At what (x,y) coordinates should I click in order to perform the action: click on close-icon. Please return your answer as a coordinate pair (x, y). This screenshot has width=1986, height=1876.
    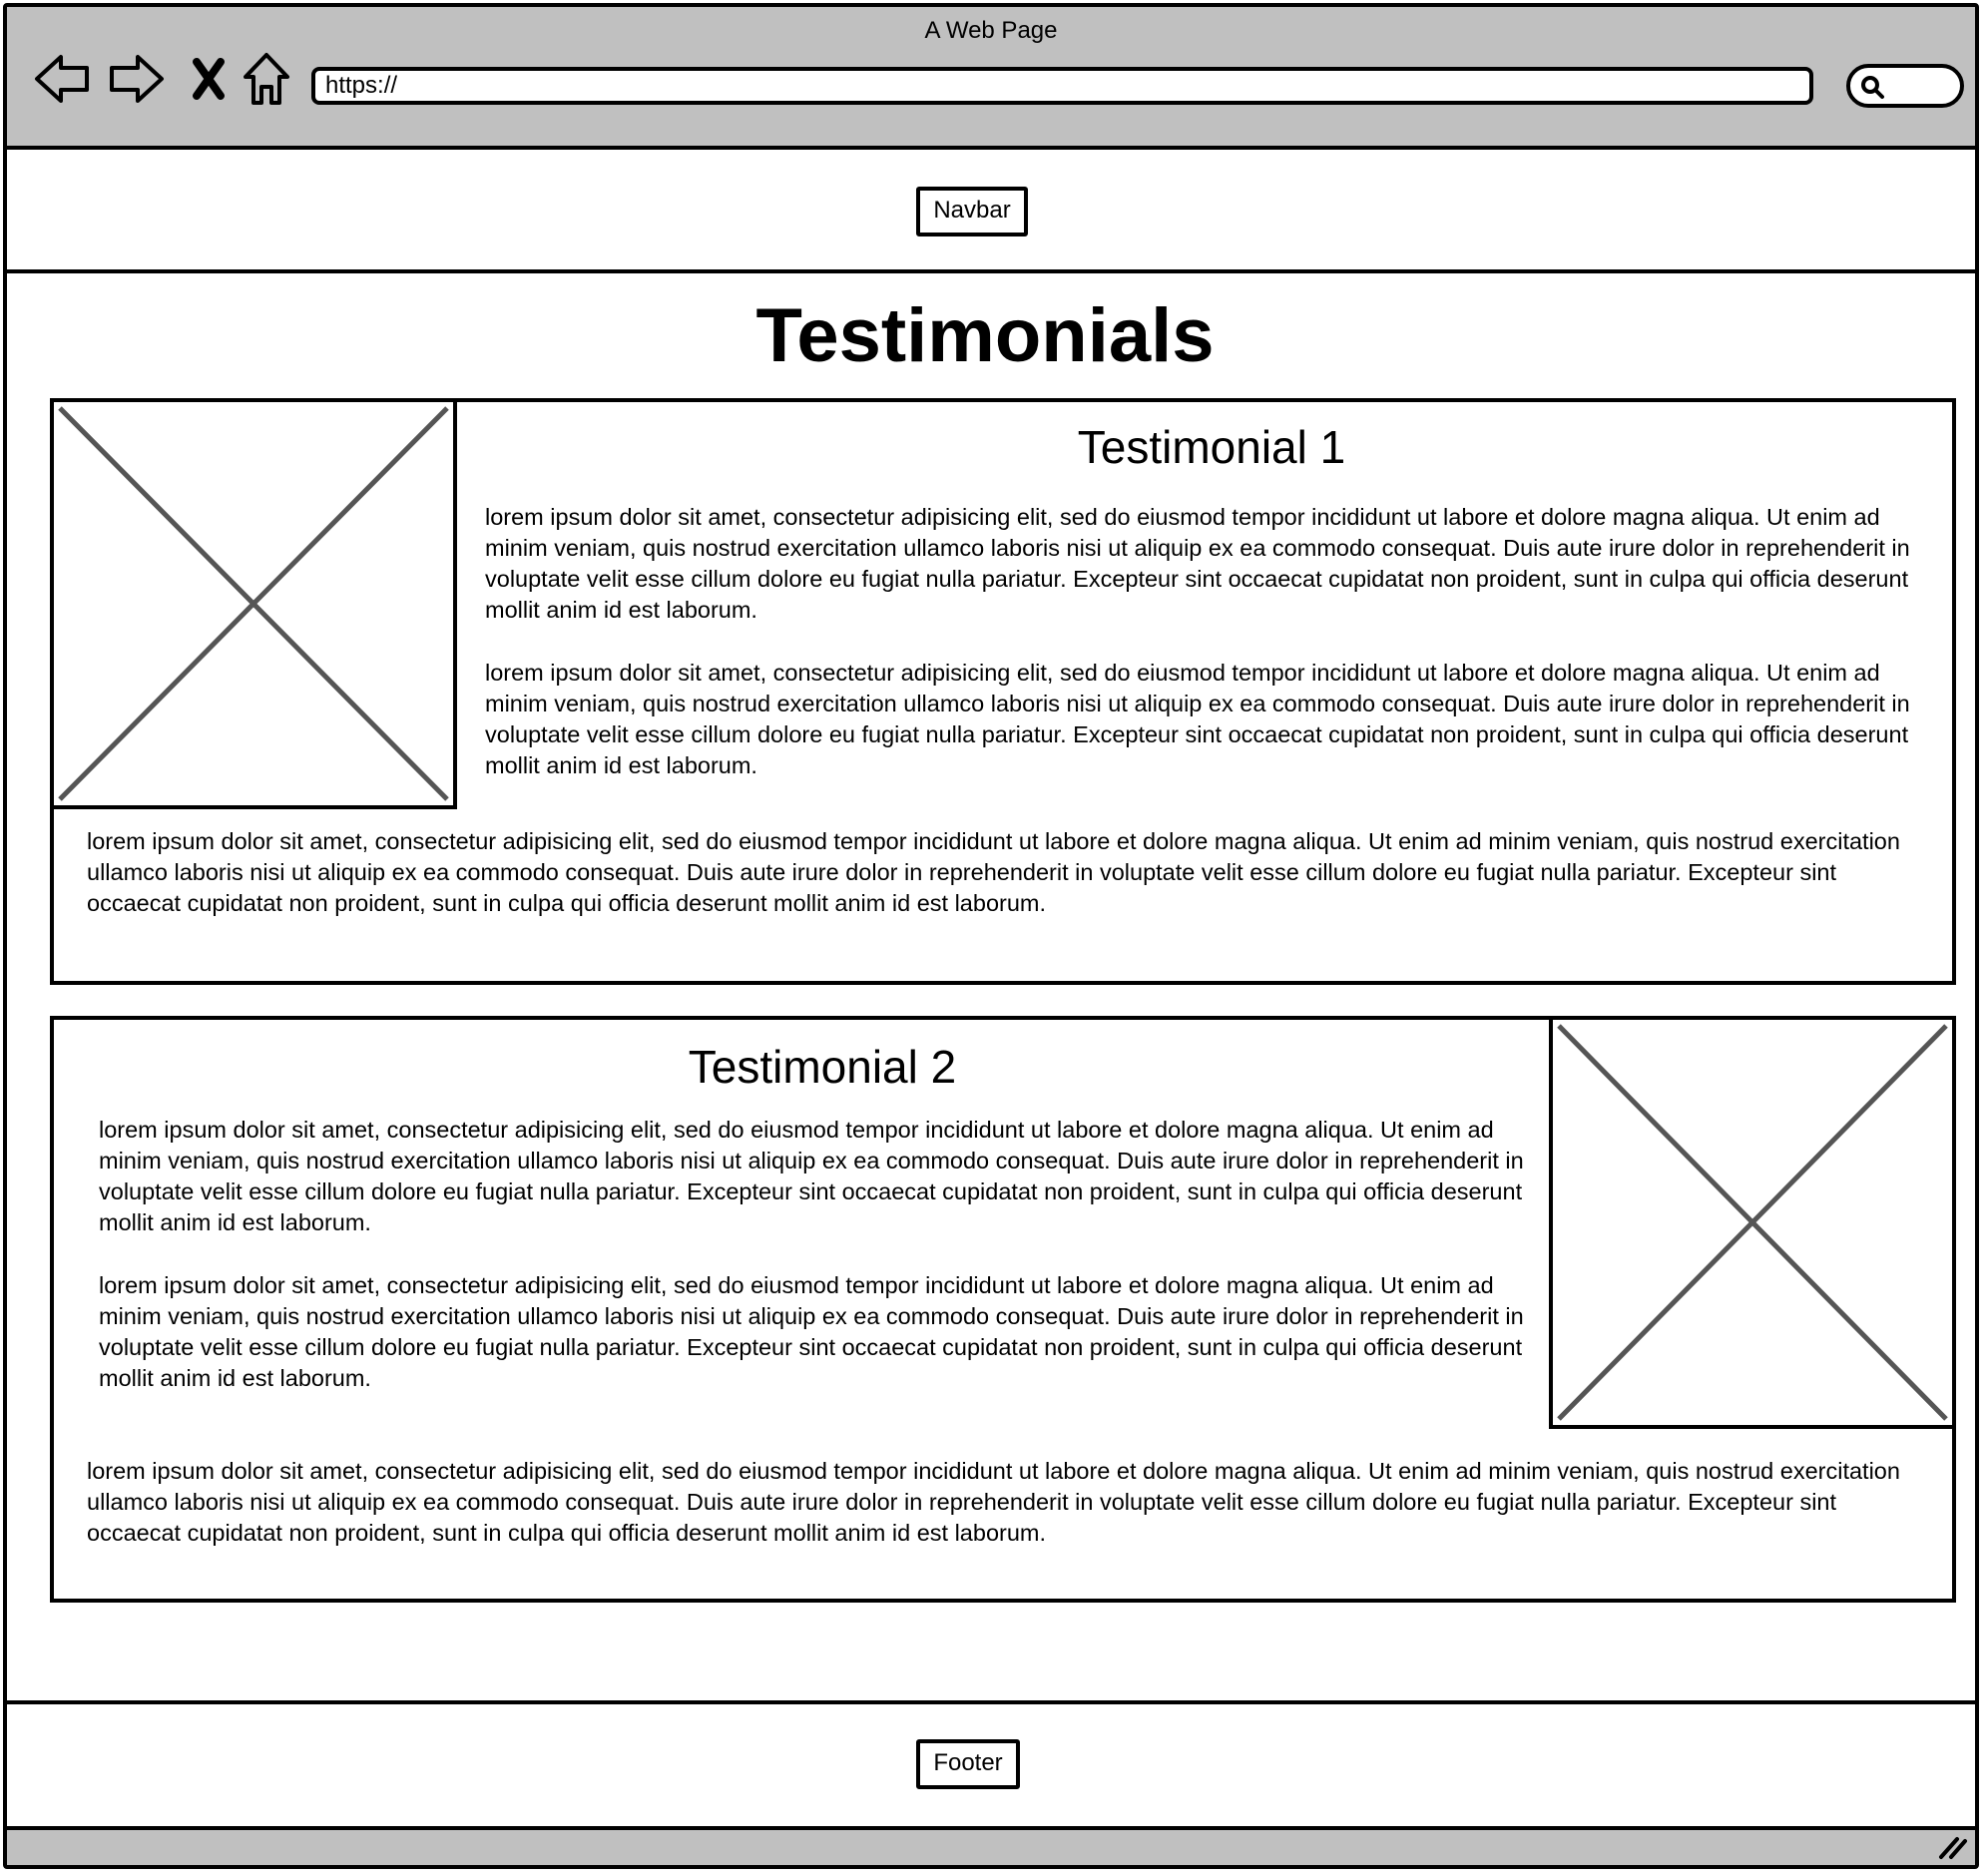
    Looking at the image, I should click on (209, 79).